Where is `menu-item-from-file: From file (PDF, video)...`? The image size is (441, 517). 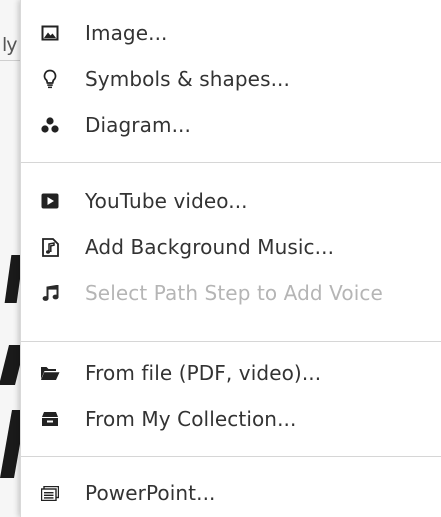 menu-item-from-file: From file (PDF, video)... is located at coordinates (231, 373).